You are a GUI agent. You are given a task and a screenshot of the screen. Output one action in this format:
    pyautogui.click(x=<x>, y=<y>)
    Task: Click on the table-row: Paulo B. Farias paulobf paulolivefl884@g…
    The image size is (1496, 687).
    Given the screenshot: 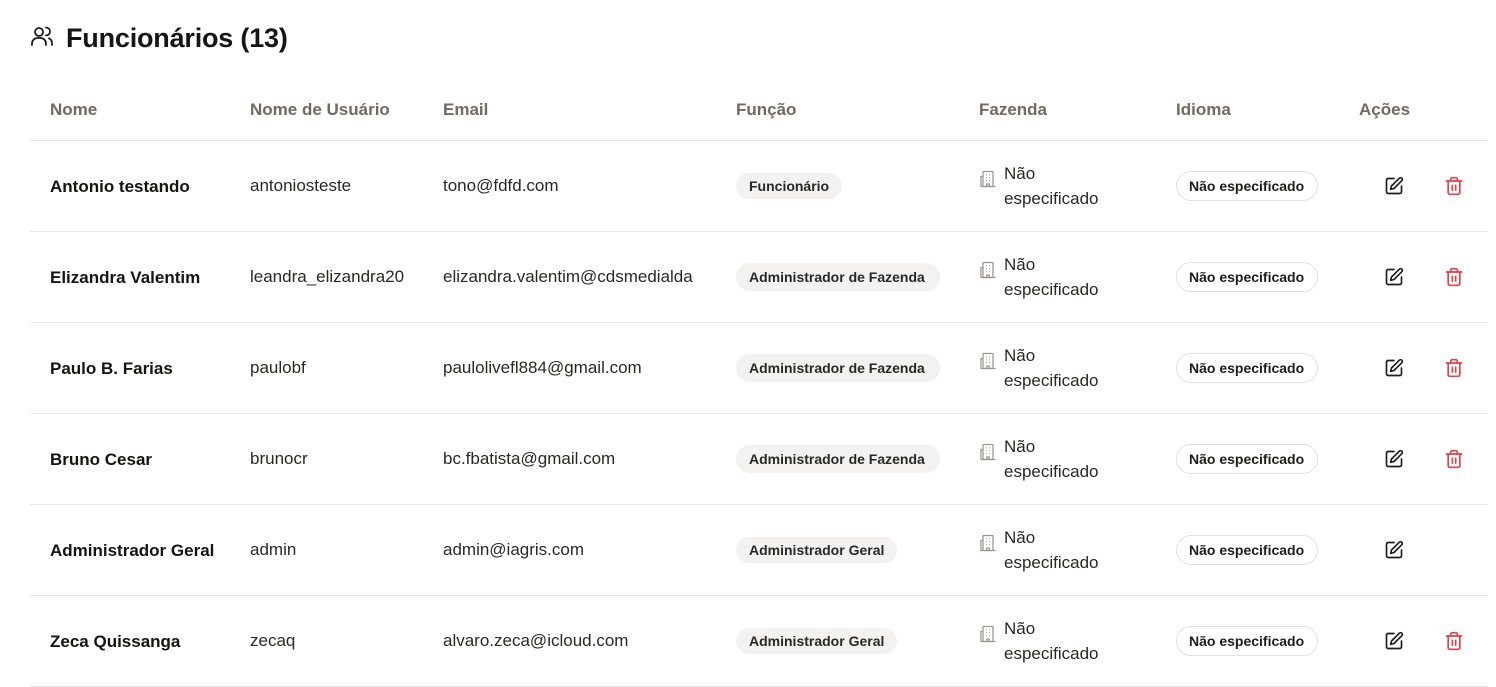 What is the action you would take?
    pyautogui.click(x=759, y=368)
    